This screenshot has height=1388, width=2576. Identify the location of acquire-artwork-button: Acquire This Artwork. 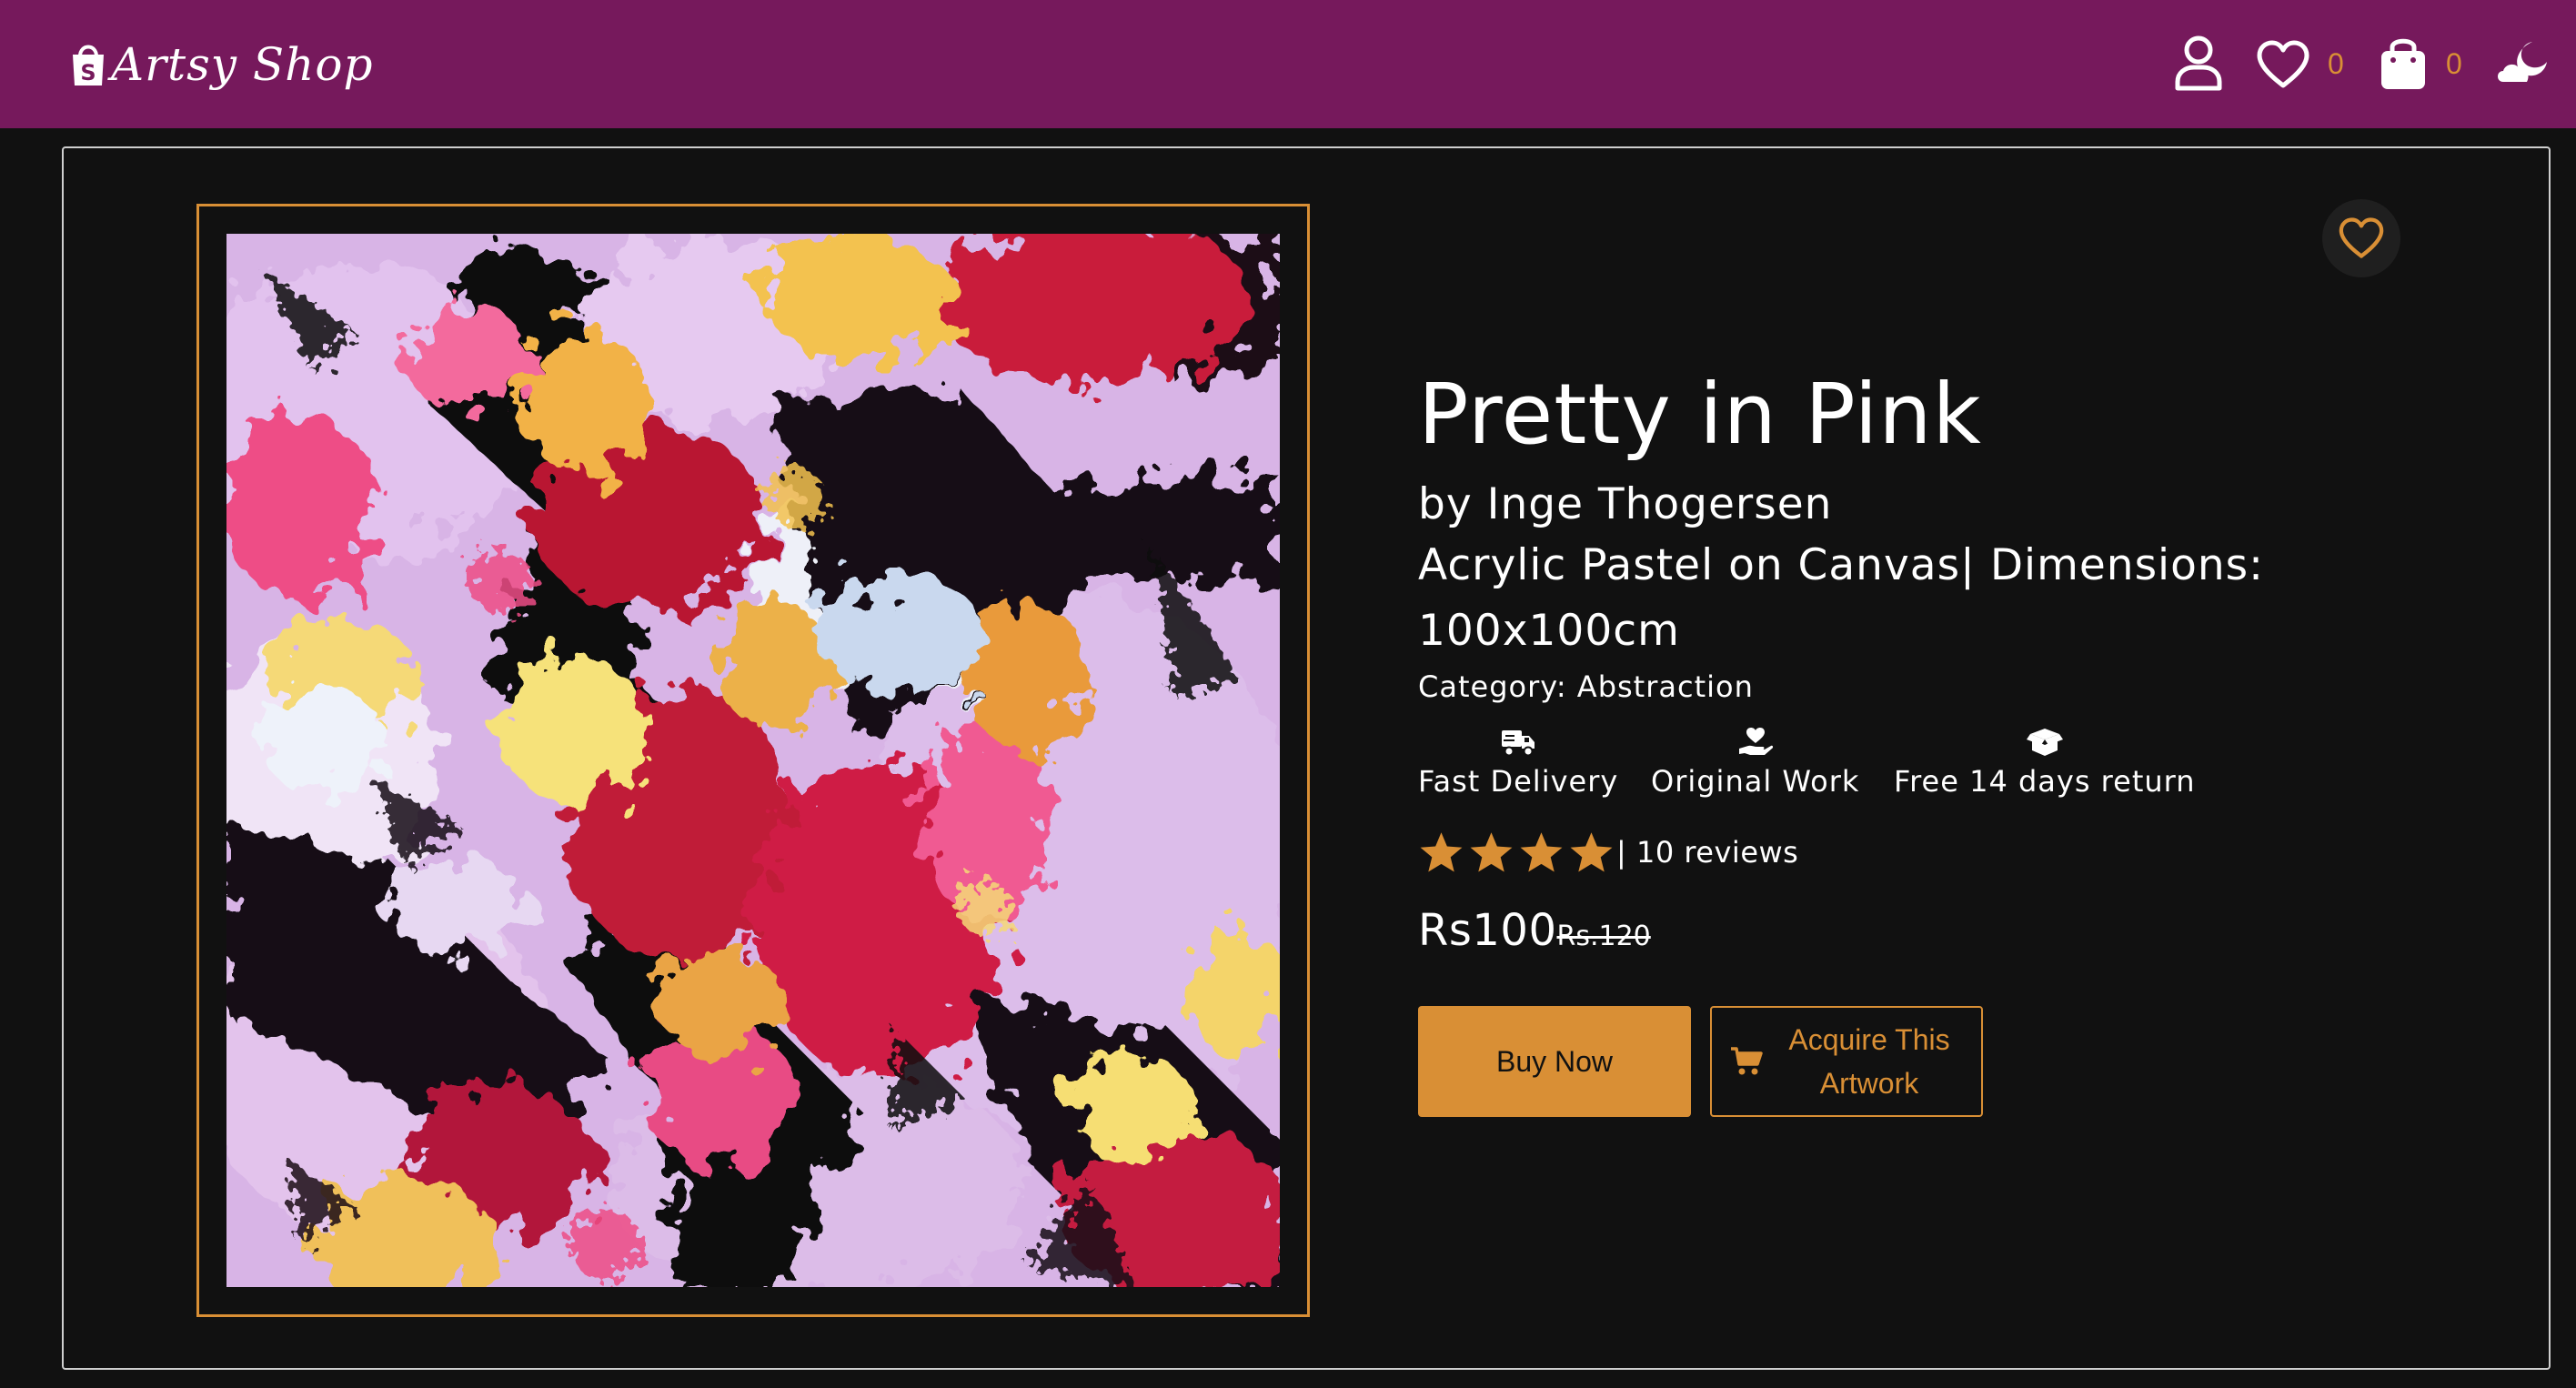
(1846, 1061).